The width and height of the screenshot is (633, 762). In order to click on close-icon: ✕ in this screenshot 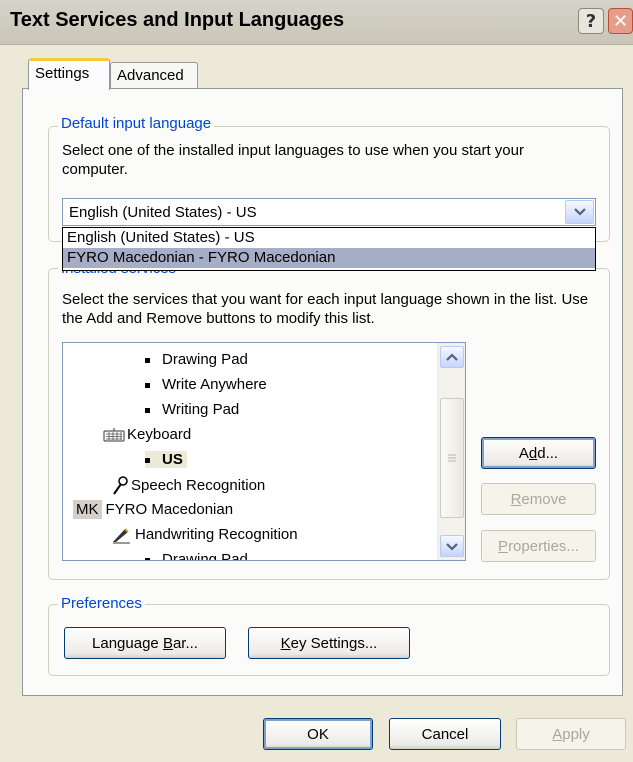, I will do `click(620, 21)`.